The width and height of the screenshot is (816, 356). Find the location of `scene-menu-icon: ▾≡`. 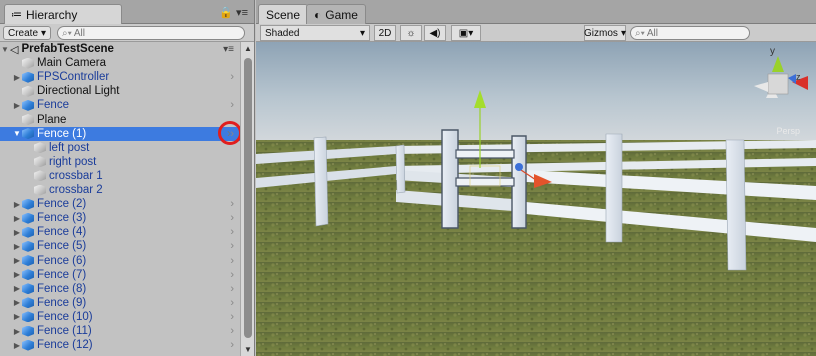

scene-menu-icon: ▾≡ is located at coordinates (228, 49).